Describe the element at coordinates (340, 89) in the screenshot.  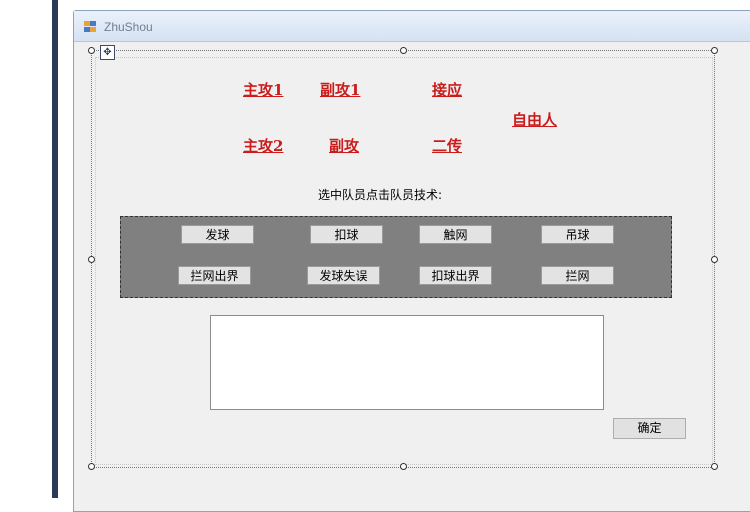
I see `player-link-sub1: 副攻1` at that location.